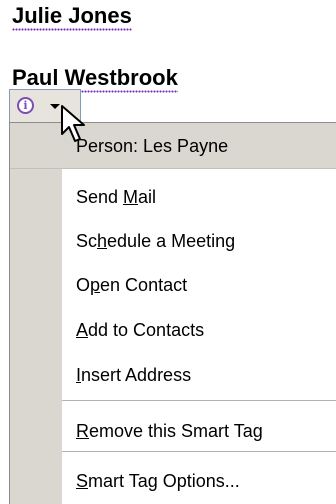 The height and width of the screenshot is (504, 336). I want to click on menu-item-label: Remove this Smart Tag, so click(169, 431).